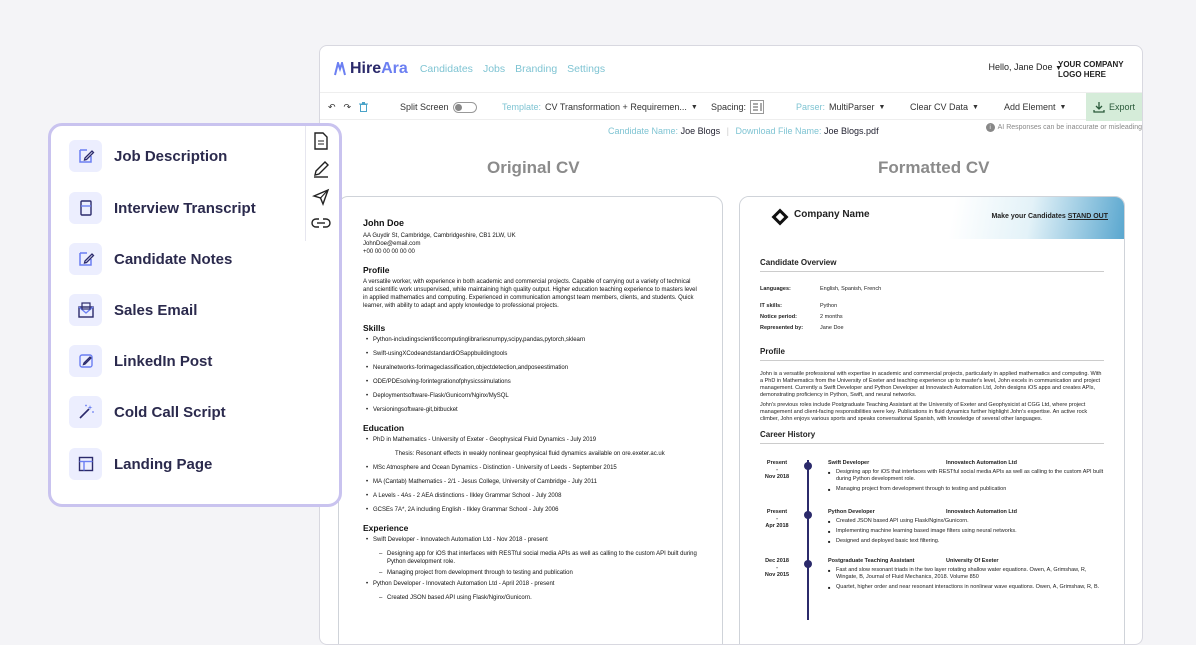 The width and height of the screenshot is (1196, 645). What do you see at coordinates (851, 131) in the screenshot?
I see `file-name-value: Joe Blogs.pdf` at bounding box center [851, 131].